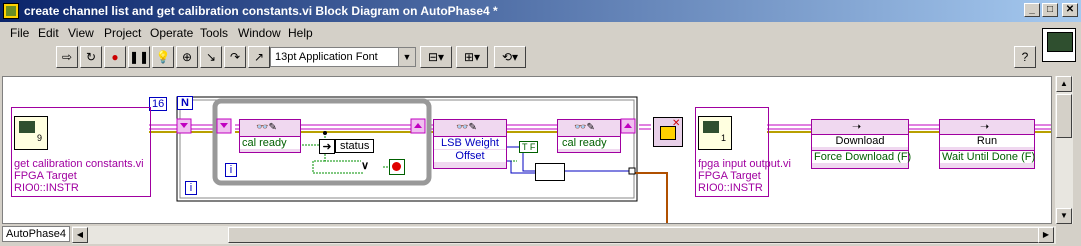  I want to click on force-download-param: Force Download (F), so click(862, 156).